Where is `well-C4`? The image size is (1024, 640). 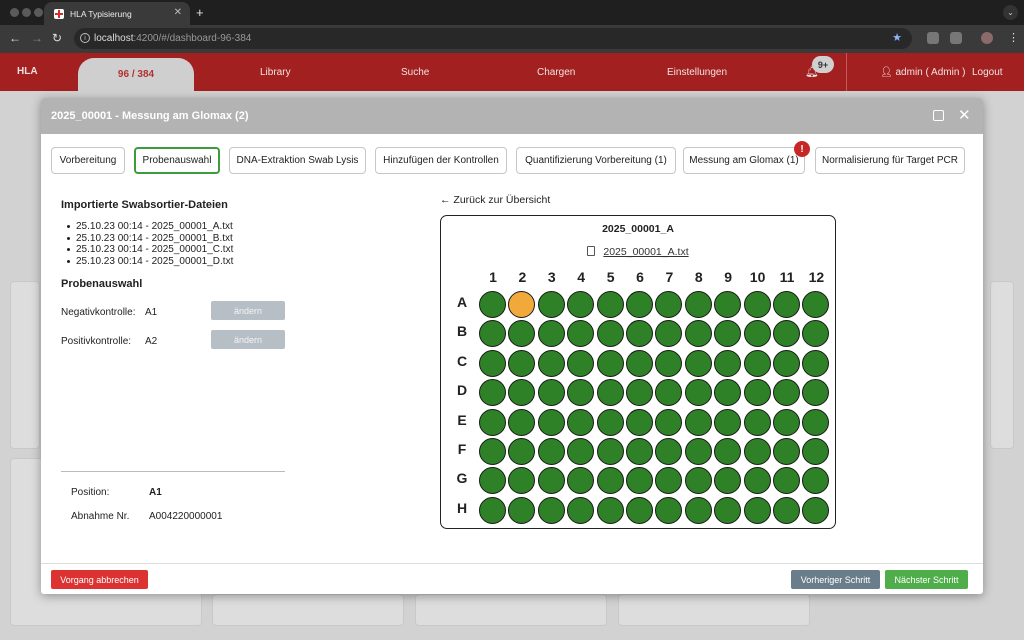
well-C4 is located at coordinates (581, 363).